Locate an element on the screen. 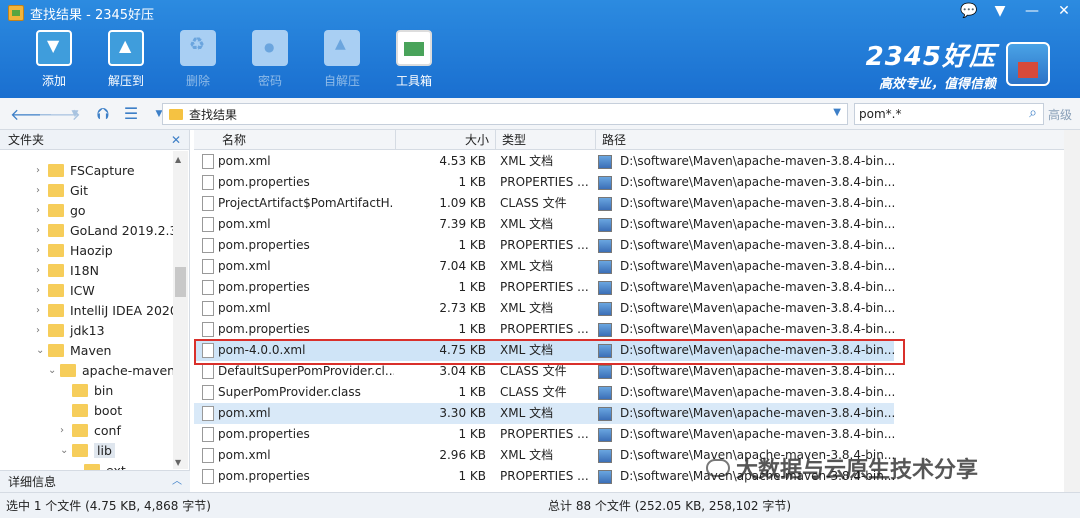  up-folder-icon: ⮉ is located at coordinates (103, 114).